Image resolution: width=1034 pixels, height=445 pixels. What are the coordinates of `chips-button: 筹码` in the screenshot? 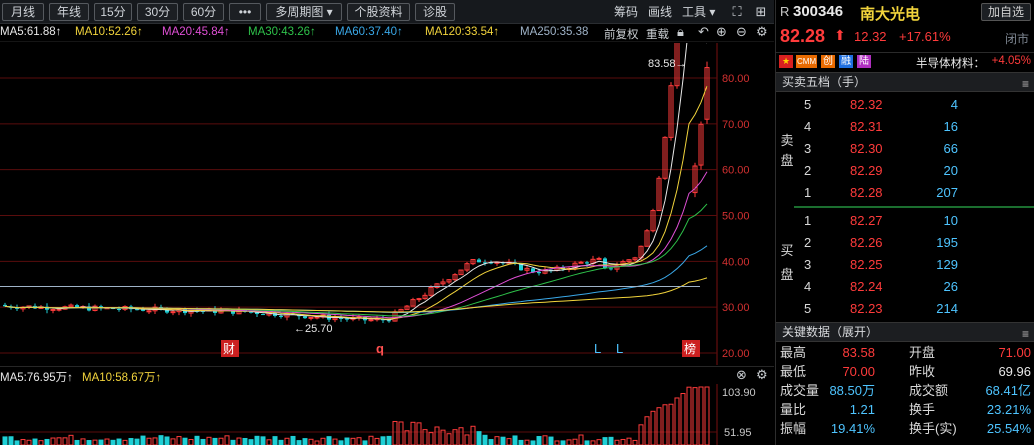 It's located at (626, 12).